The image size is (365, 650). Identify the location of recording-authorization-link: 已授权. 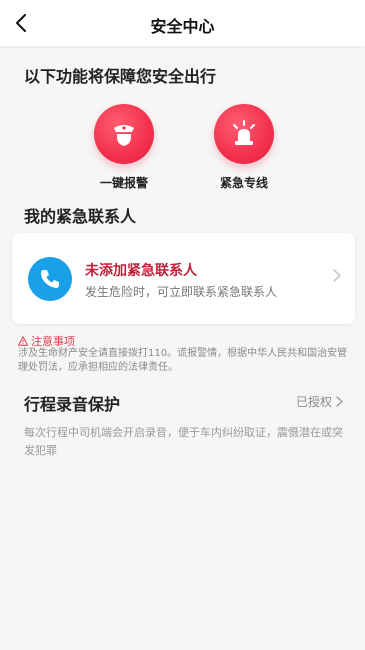
(319, 401).